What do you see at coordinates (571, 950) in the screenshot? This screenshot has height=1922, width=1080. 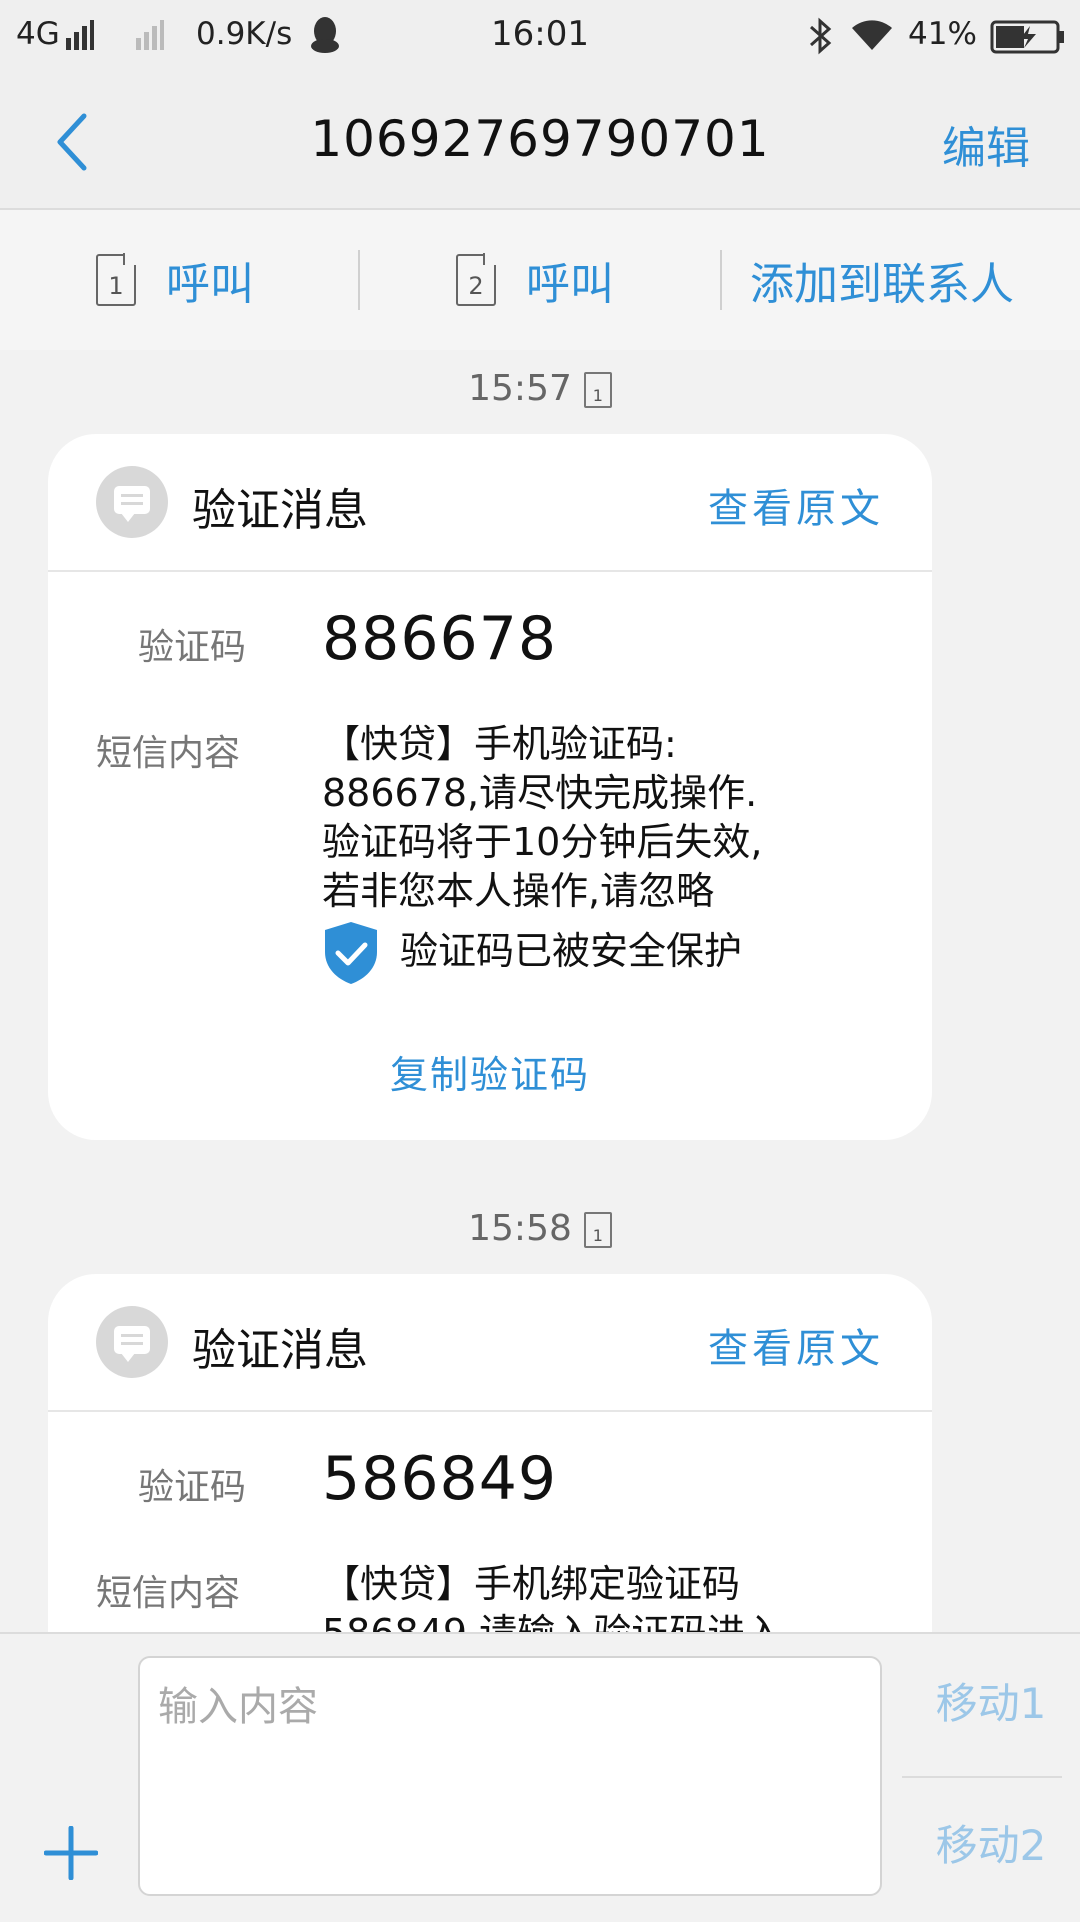 I see `protected-text: 验证码已被安全保护` at bounding box center [571, 950].